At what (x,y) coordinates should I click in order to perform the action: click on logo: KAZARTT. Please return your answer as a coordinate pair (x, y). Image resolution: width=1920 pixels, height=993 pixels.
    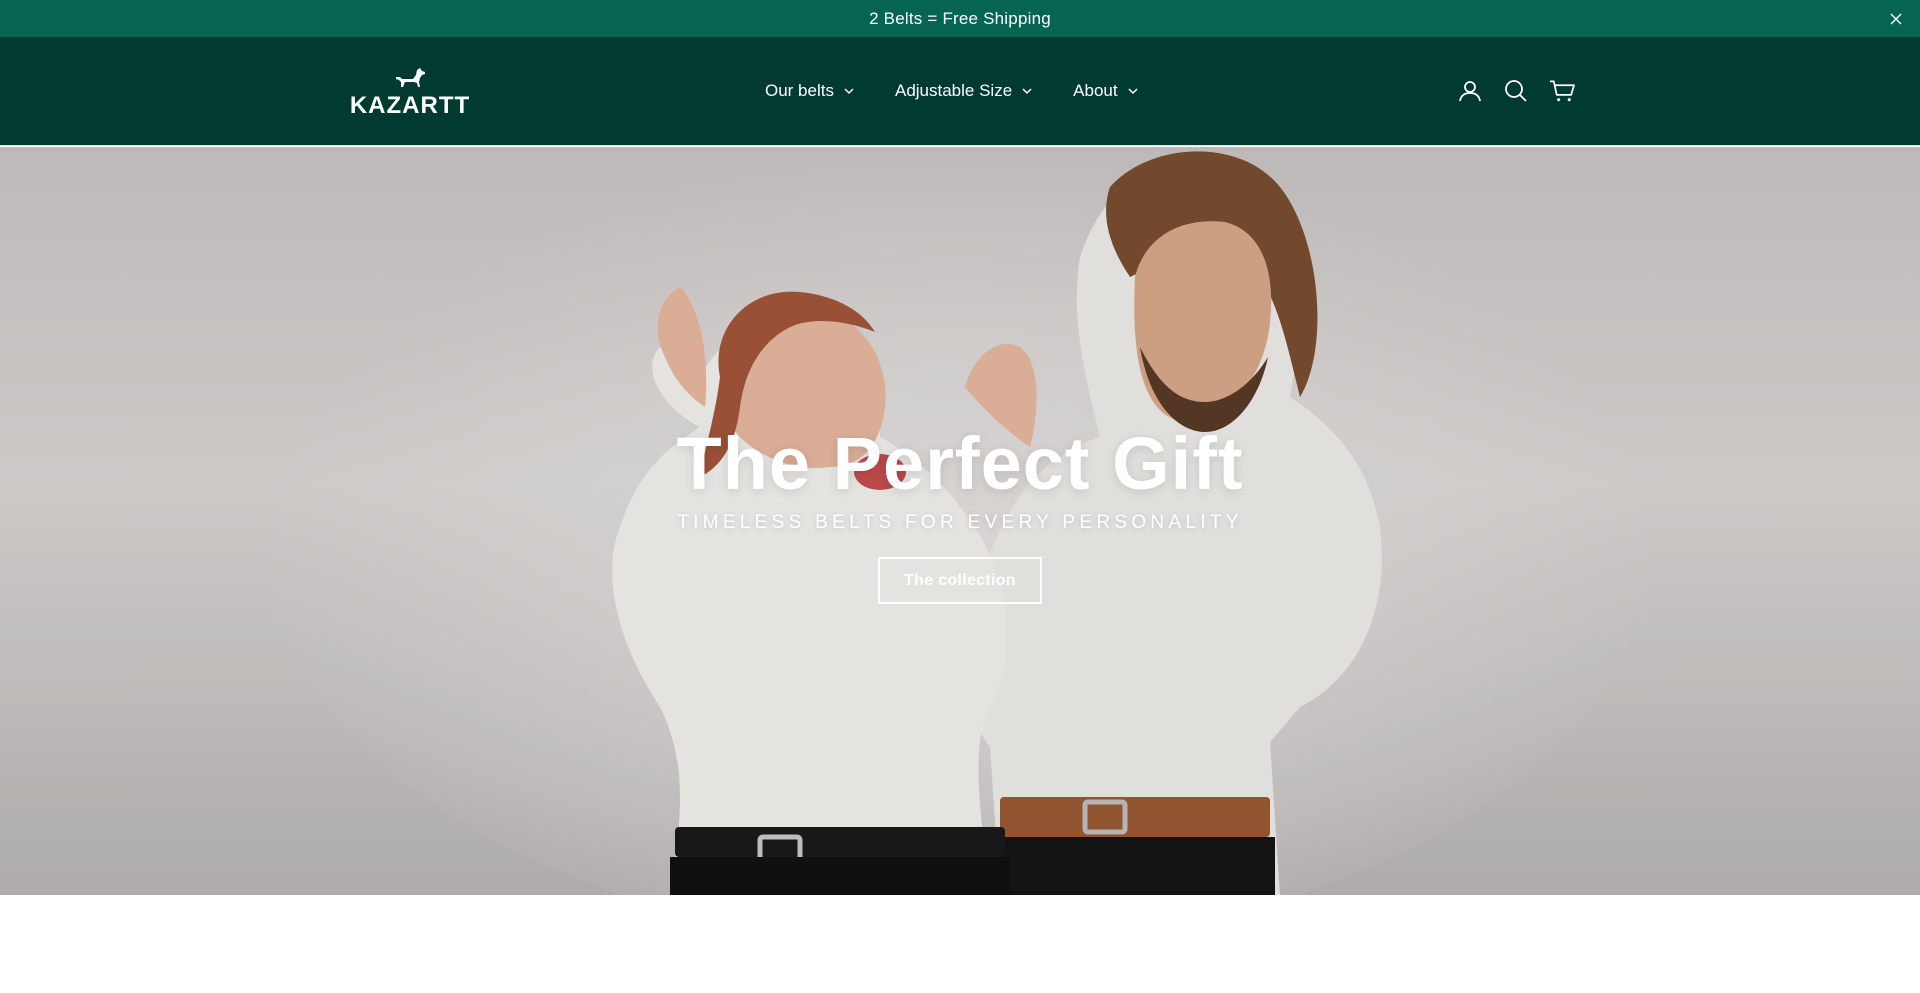
    Looking at the image, I should click on (410, 93).